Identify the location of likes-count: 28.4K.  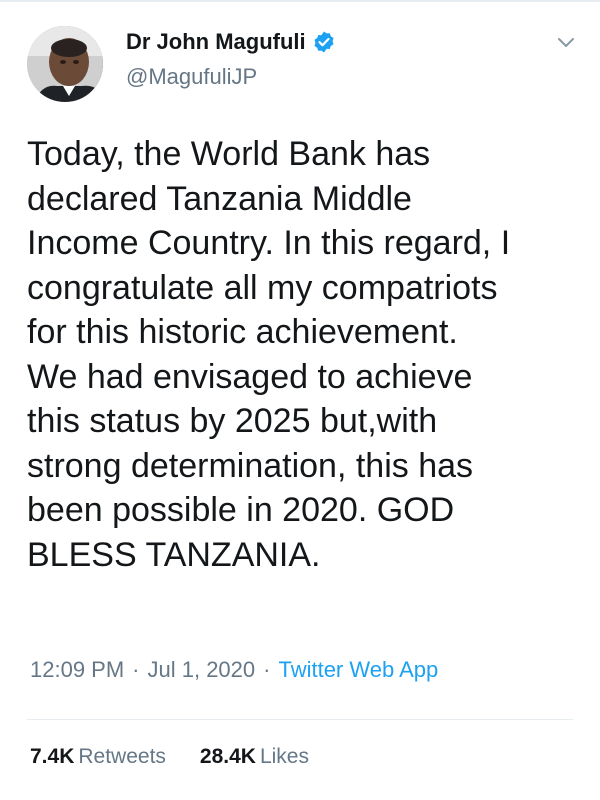
(227, 756).